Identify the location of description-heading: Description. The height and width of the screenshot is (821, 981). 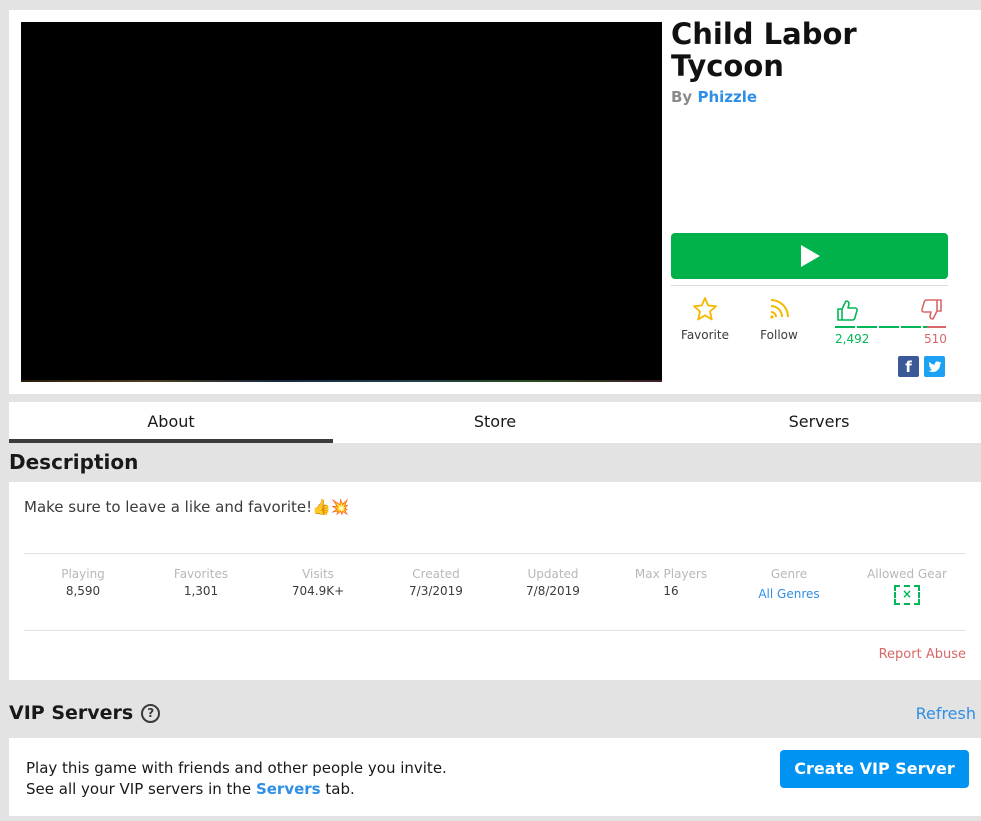
(74, 462).